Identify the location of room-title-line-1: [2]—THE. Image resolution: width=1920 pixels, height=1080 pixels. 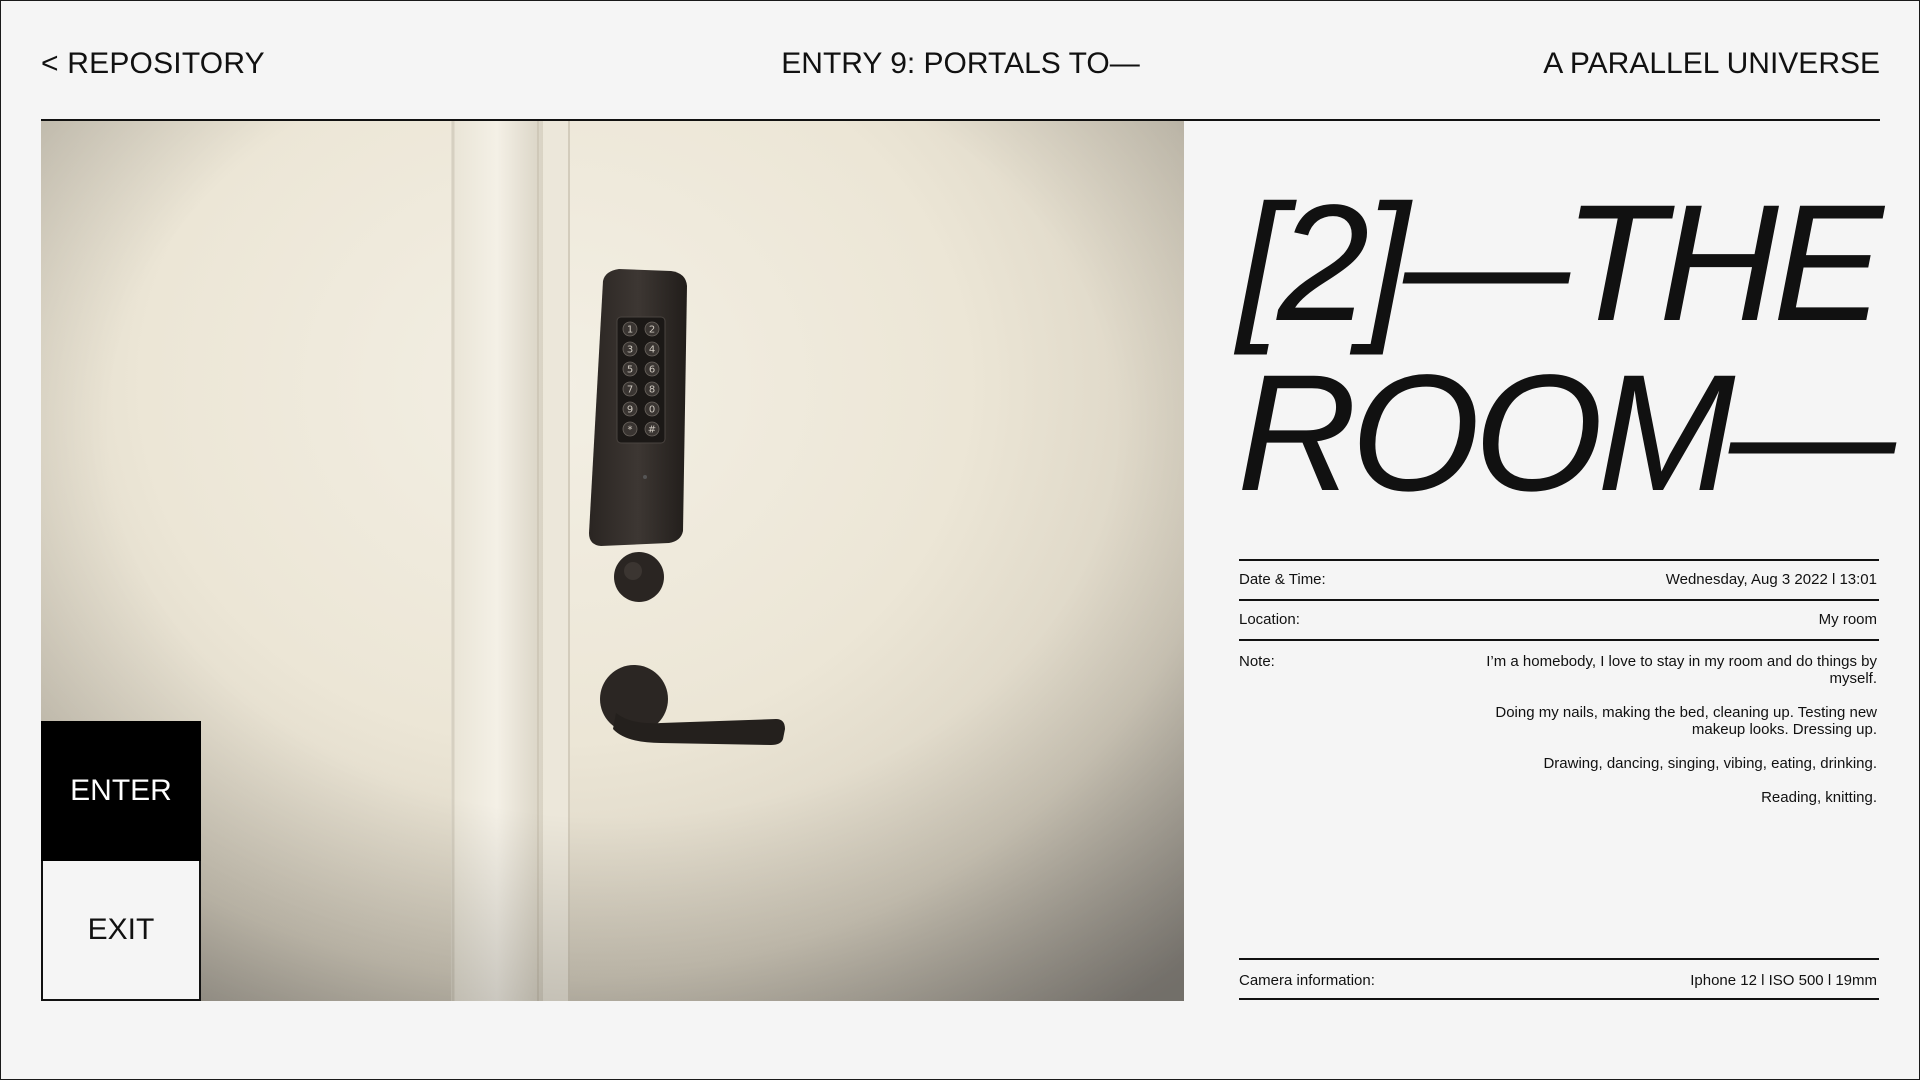
(1560, 263).